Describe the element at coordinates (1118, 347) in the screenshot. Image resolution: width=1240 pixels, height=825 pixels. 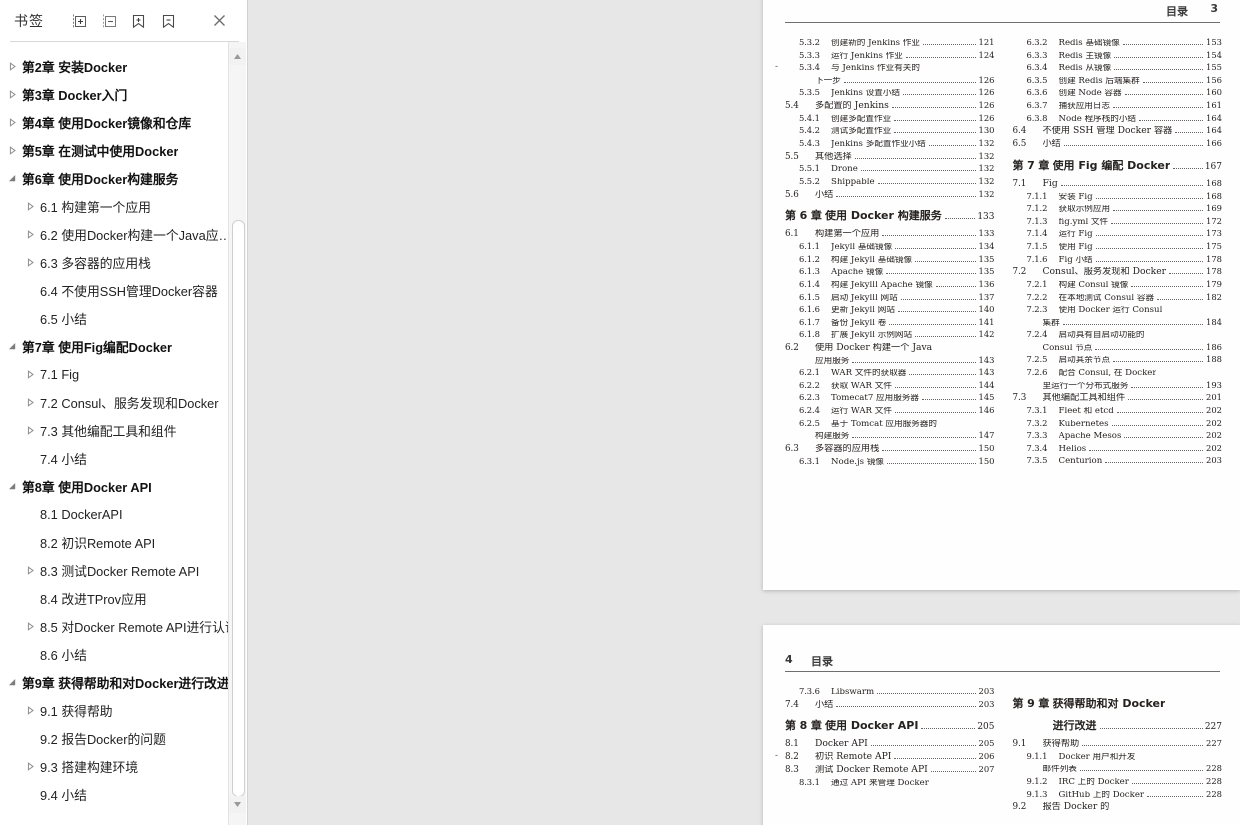
I see `toc-entry: Consul 节点 186` at that location.